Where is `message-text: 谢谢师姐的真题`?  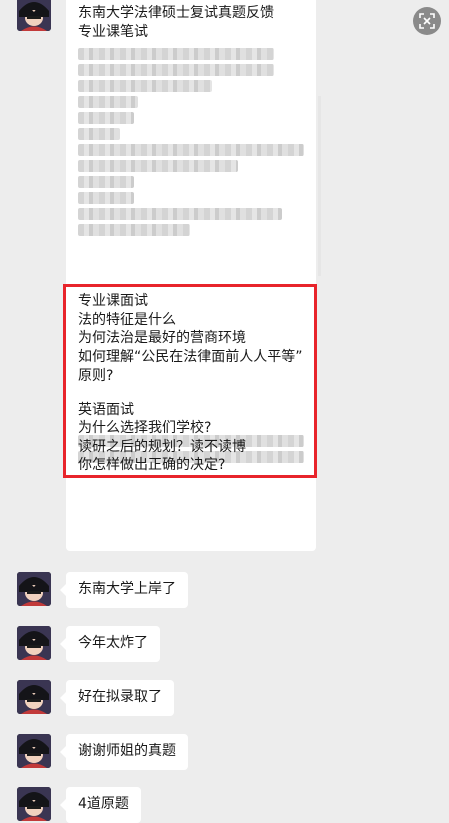
message-text: 谢谢师姐的真题 is located at coordinates (127, 751).